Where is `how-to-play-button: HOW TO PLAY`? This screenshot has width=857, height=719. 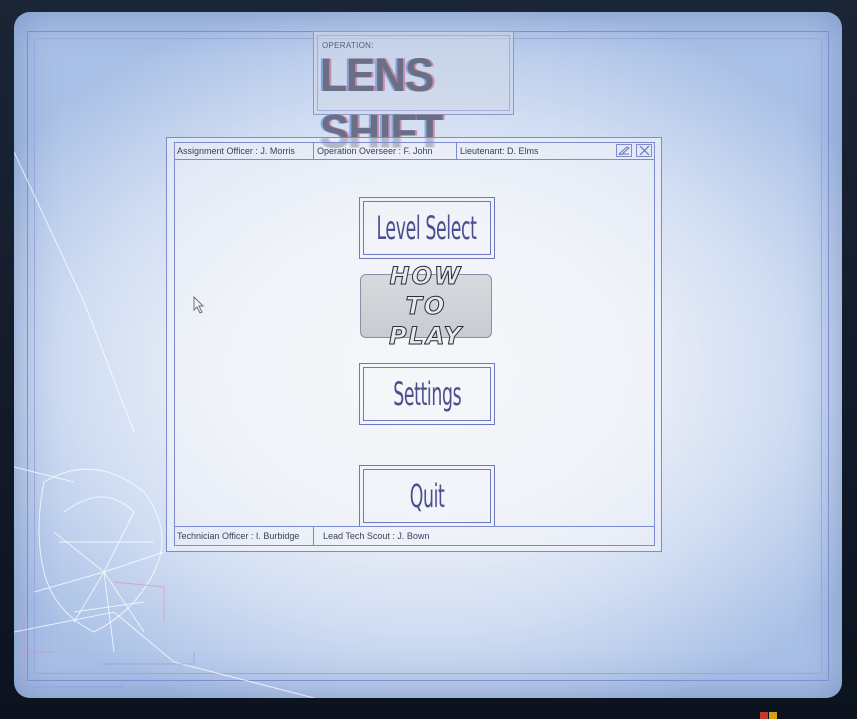
how-to-play-button: HOW TO PLAY is located at coordinates (426, 306).